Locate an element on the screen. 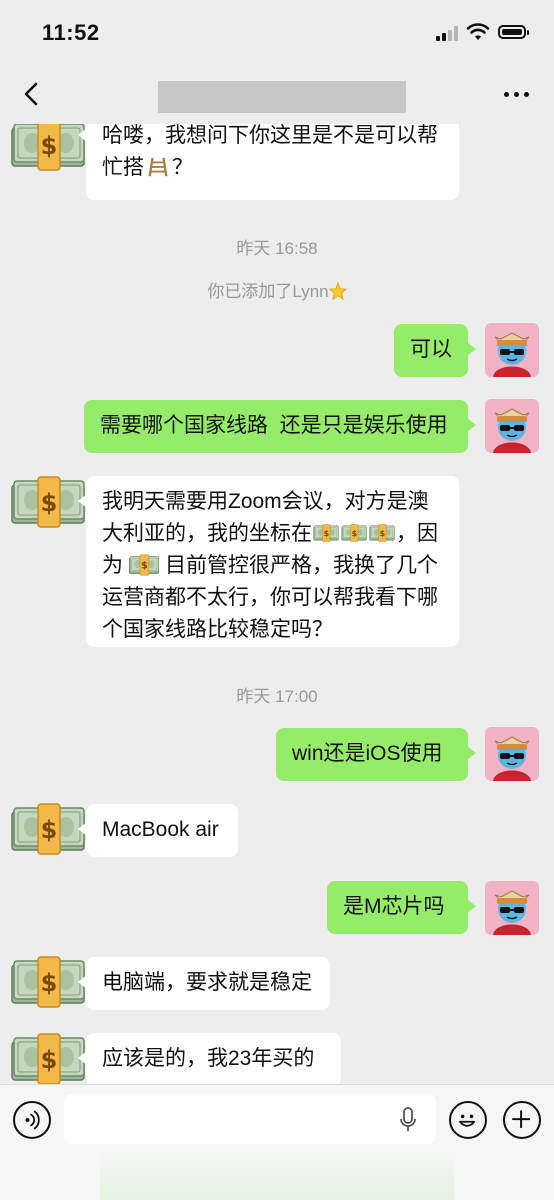 This screenshot has height=1200, width=554. message-bubble-incoming: MacBook air is located at coordinates (158, 830).